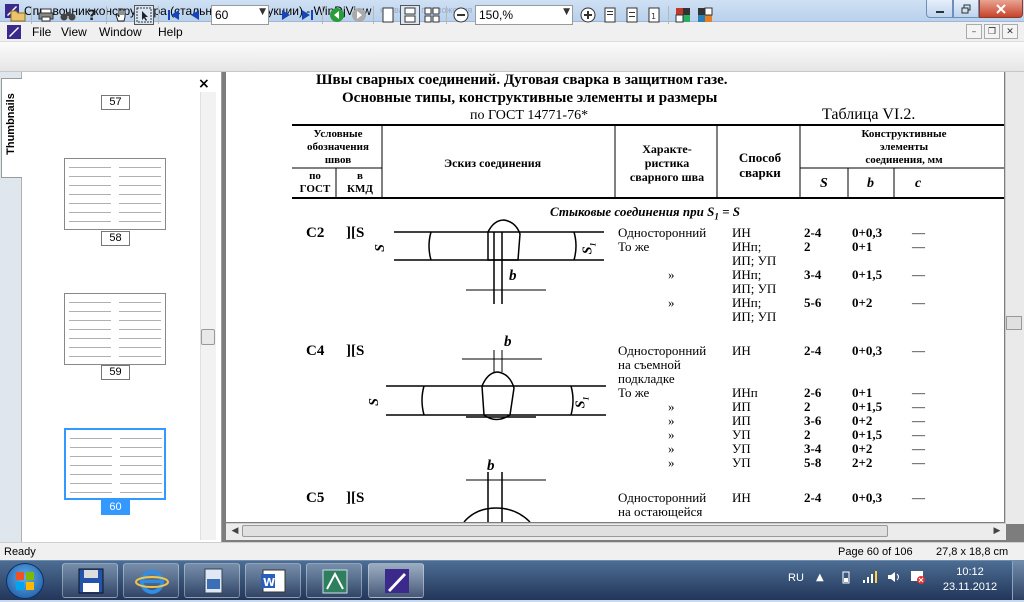 Image resolution: width=1024 pixels, height=602 pixels. What do you see at coordinates (894, 578) in the screenshot?
I see `tray-volume-icon` at bounding box center [894, 578].